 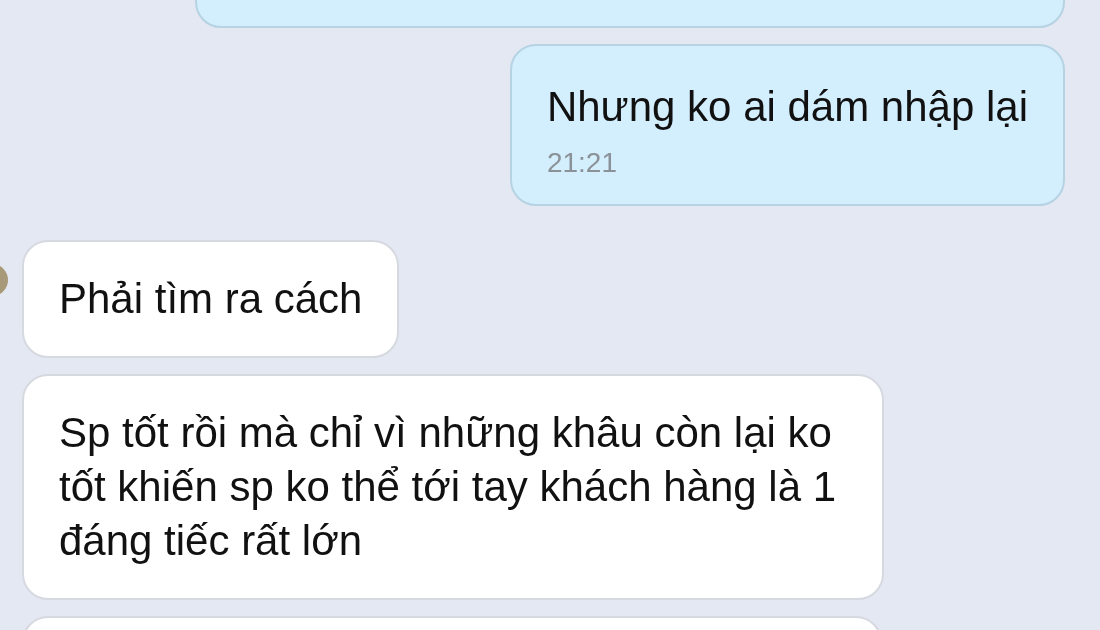 What do you see at coordinates (582, 163) in the screenshot?
I see `message-time: 21:21` at bounding box center [582, 163].